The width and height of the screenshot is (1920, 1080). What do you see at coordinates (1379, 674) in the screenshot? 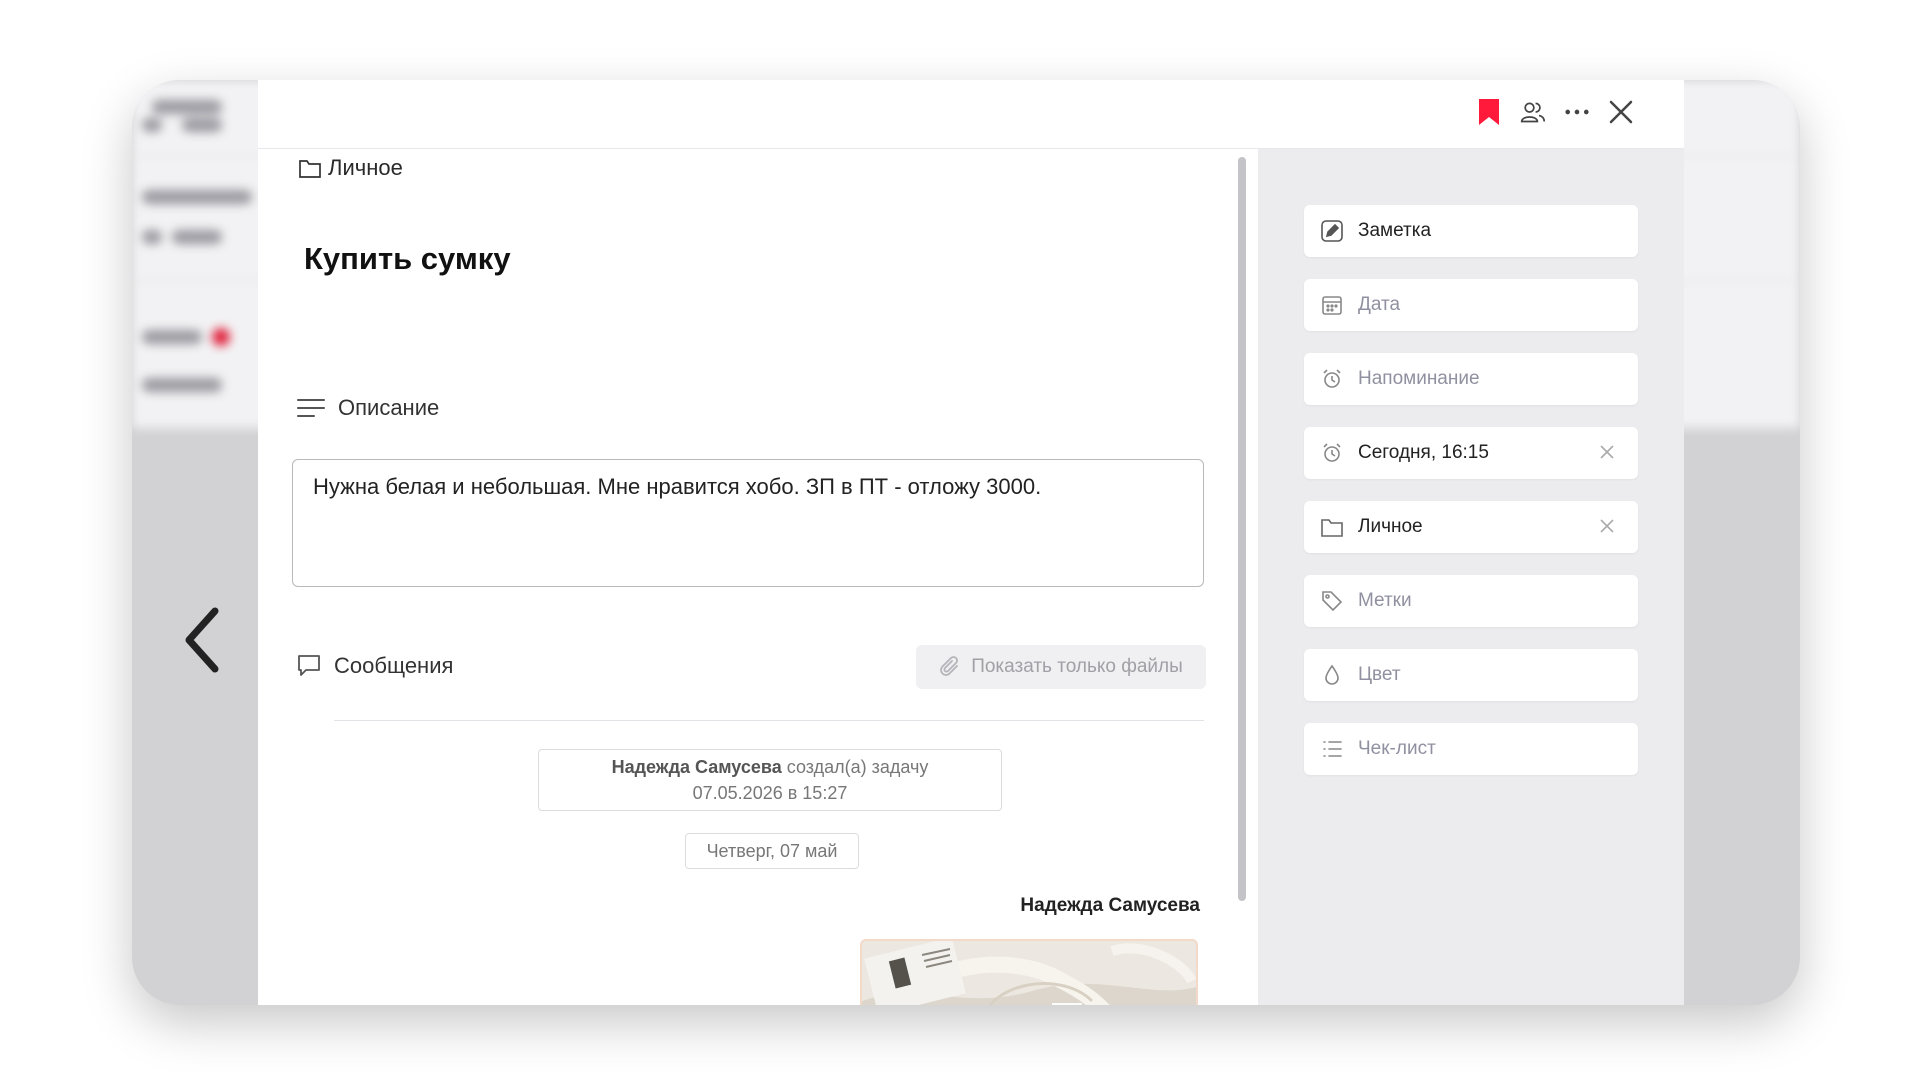
I see `color-label: Цвет` at bounding box center [1379, 674].